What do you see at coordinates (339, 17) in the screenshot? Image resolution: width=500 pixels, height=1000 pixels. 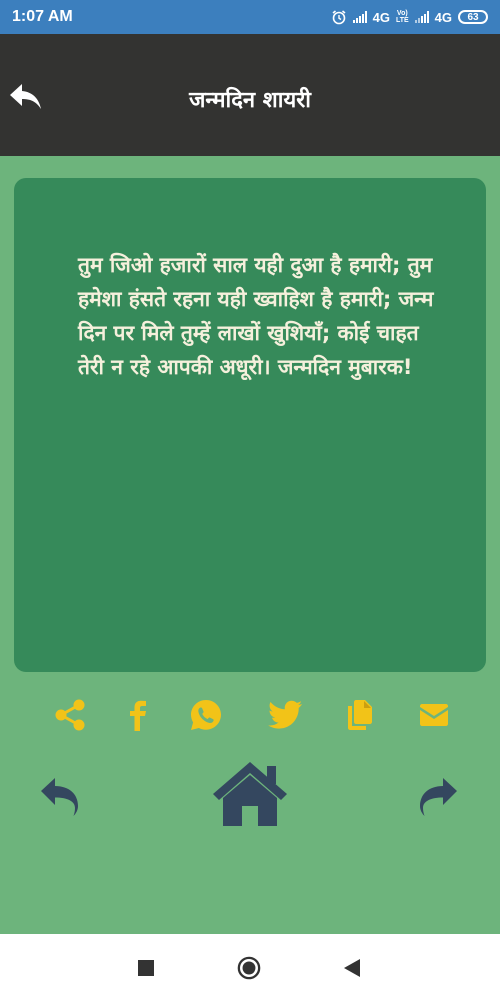 I see `alarm-icon` at bounding box center [339, 17].